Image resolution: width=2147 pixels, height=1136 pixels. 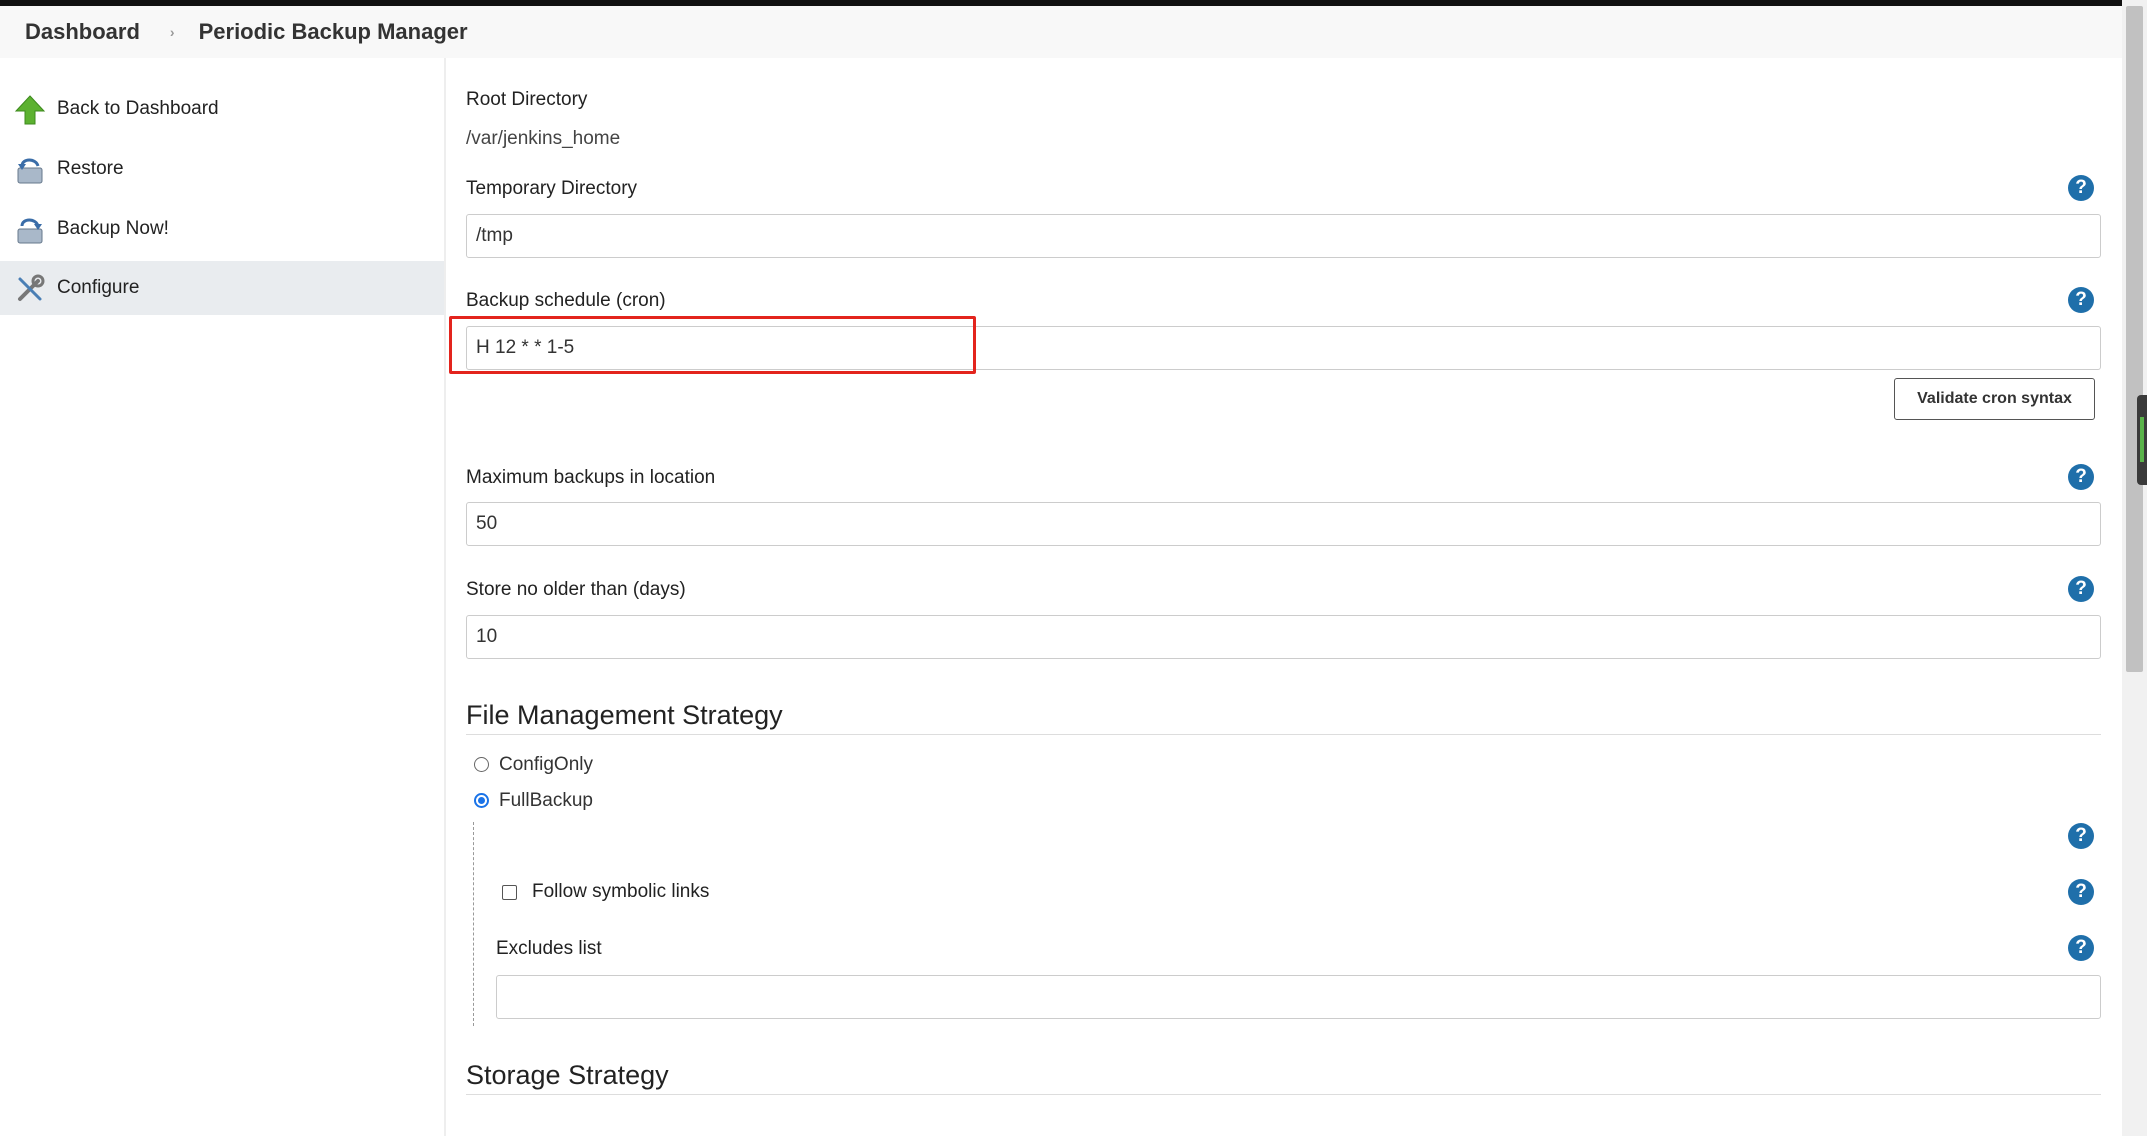 What do you see at coordinates (712, 345) in the screenshot?
I see `highlight-box` at bounding box center [712, 345].